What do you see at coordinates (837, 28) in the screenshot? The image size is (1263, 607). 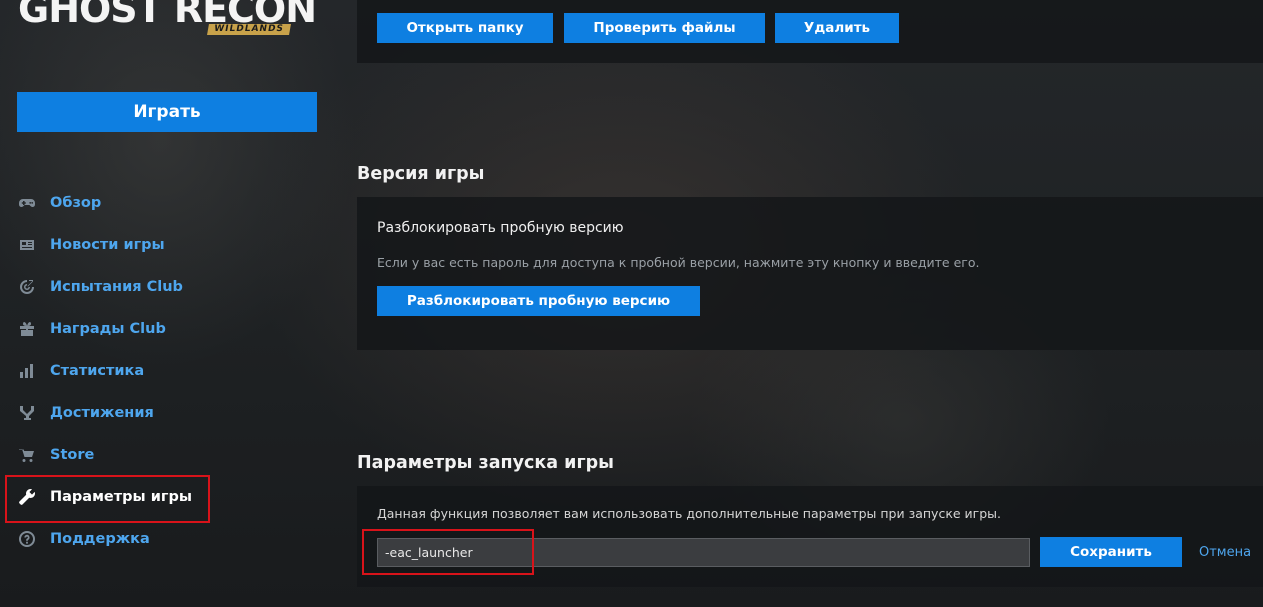 I see `delete-button: Удалить` at bounding box center [837, 28].